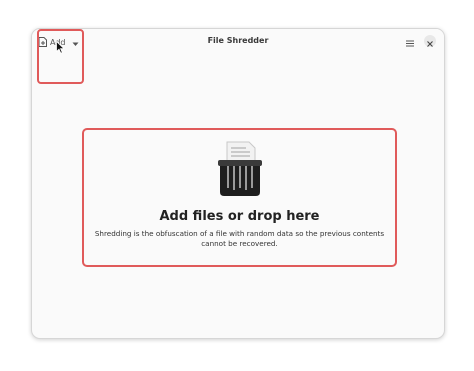  I want to click on mouse-pointer-icon, so click(61, 48).